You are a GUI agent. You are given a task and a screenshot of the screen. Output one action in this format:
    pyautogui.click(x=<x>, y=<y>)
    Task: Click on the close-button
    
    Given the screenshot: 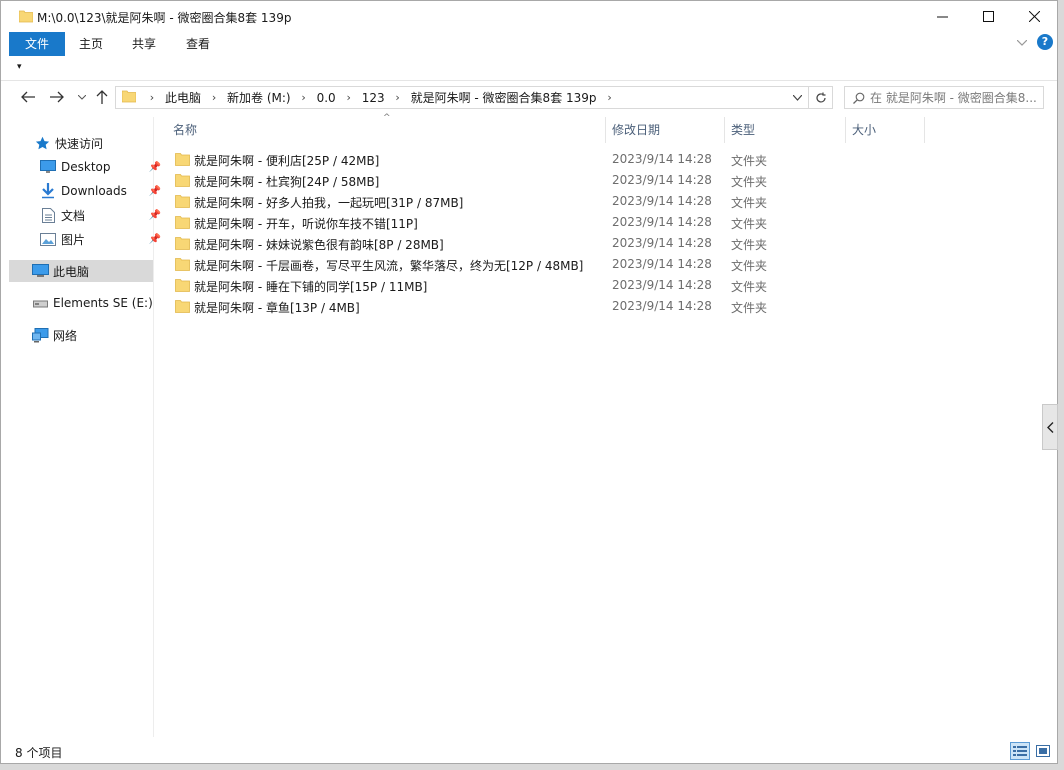 What is the action you would take?
    pyautogui.click(x=1034, y=16)
    